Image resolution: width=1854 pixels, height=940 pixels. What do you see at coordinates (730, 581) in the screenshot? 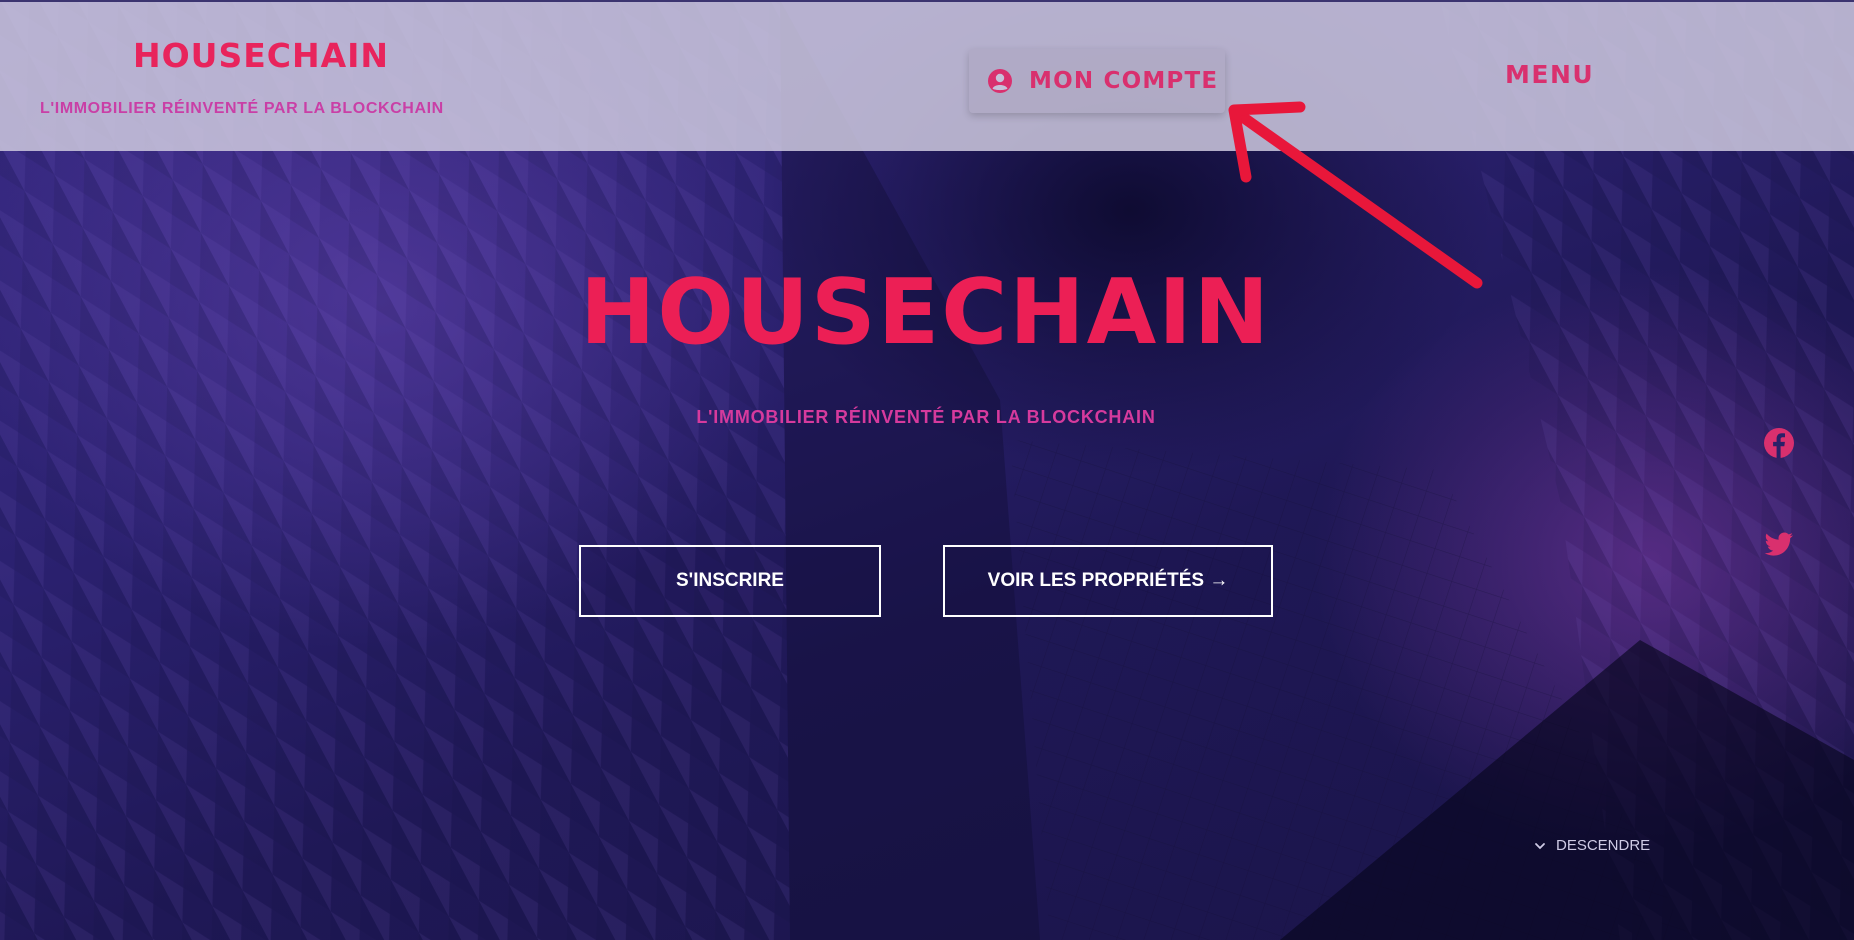
I see `signup-button: S'INSCRIRE` at bounding box center [730, 581].